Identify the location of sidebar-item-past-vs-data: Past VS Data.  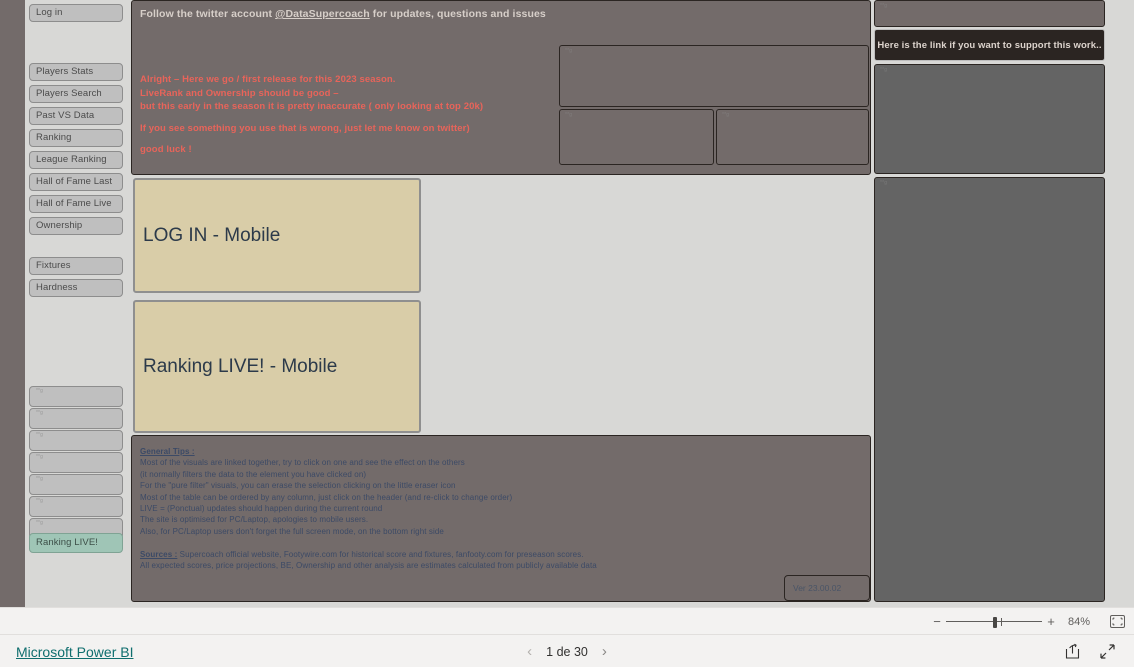
(76, 116).